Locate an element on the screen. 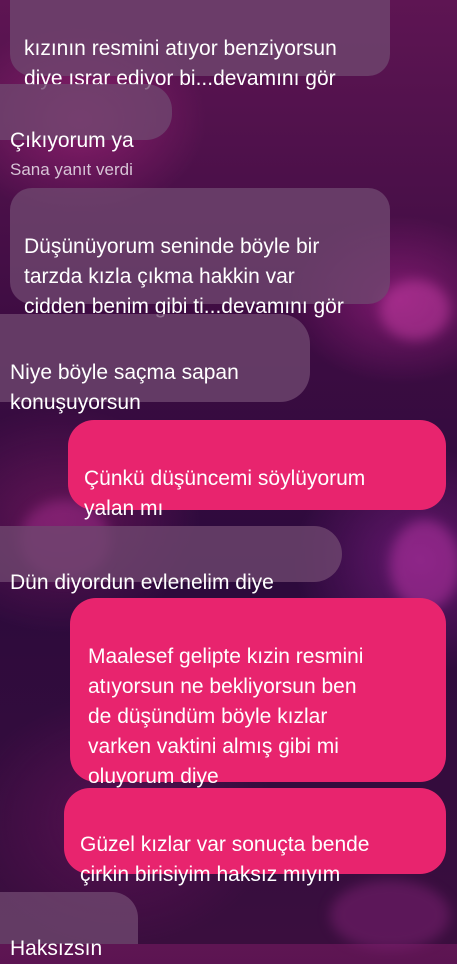 This screenshot has height=964, width=457. message-text: Niye böyle saçma sapan konuşuyorsun is located at coordinates (124, 387).